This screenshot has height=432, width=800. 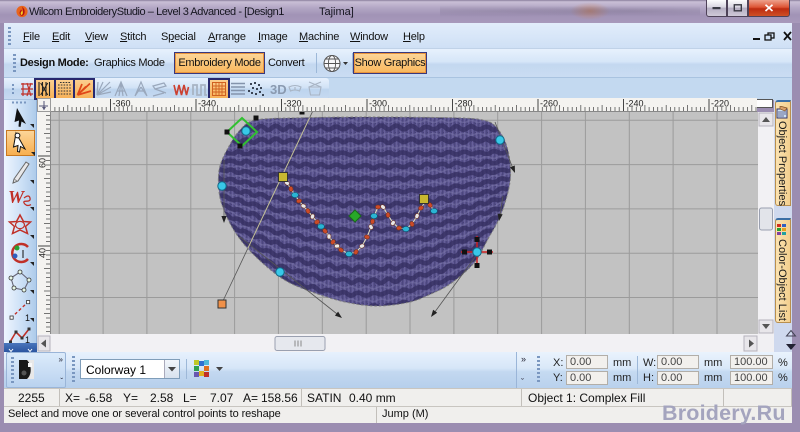 What do you see at coordinates (17, 197) in the screenshot?
I see `svg-text: W` at bounding box center [17, 197].